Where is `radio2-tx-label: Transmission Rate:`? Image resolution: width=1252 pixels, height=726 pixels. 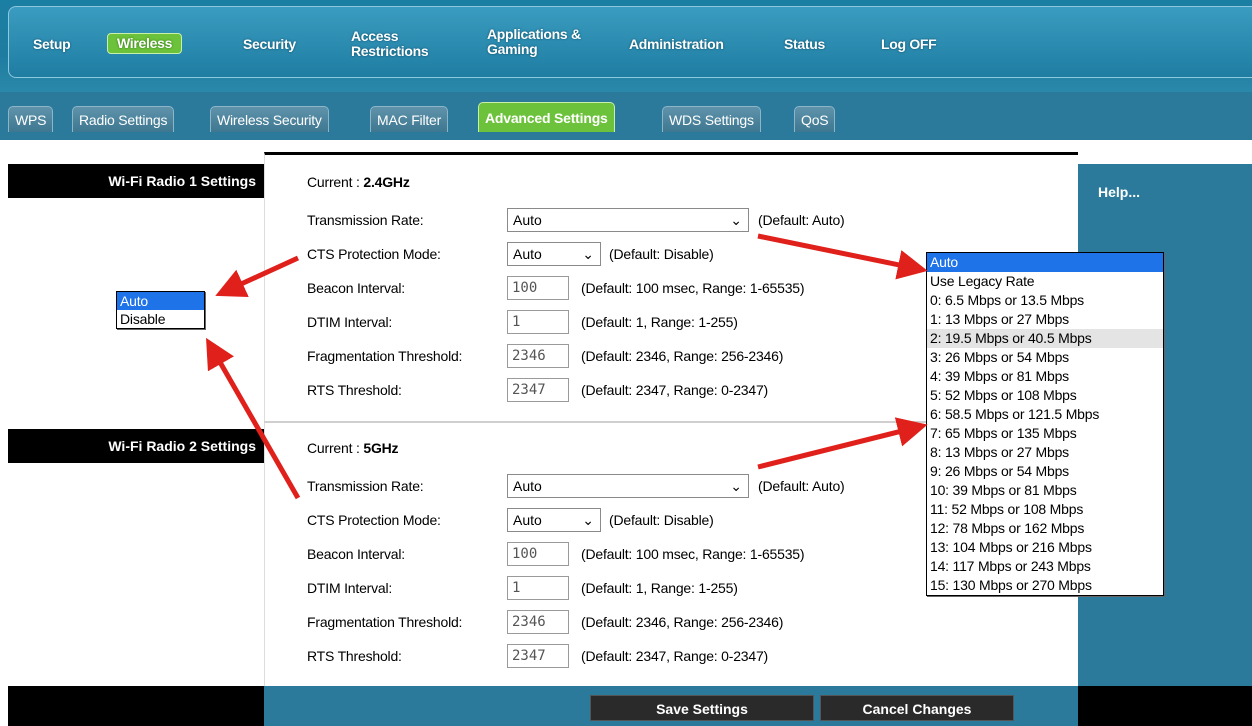 radio2-tx-label: Transmission Rate: is located at coordinates (365, 486).